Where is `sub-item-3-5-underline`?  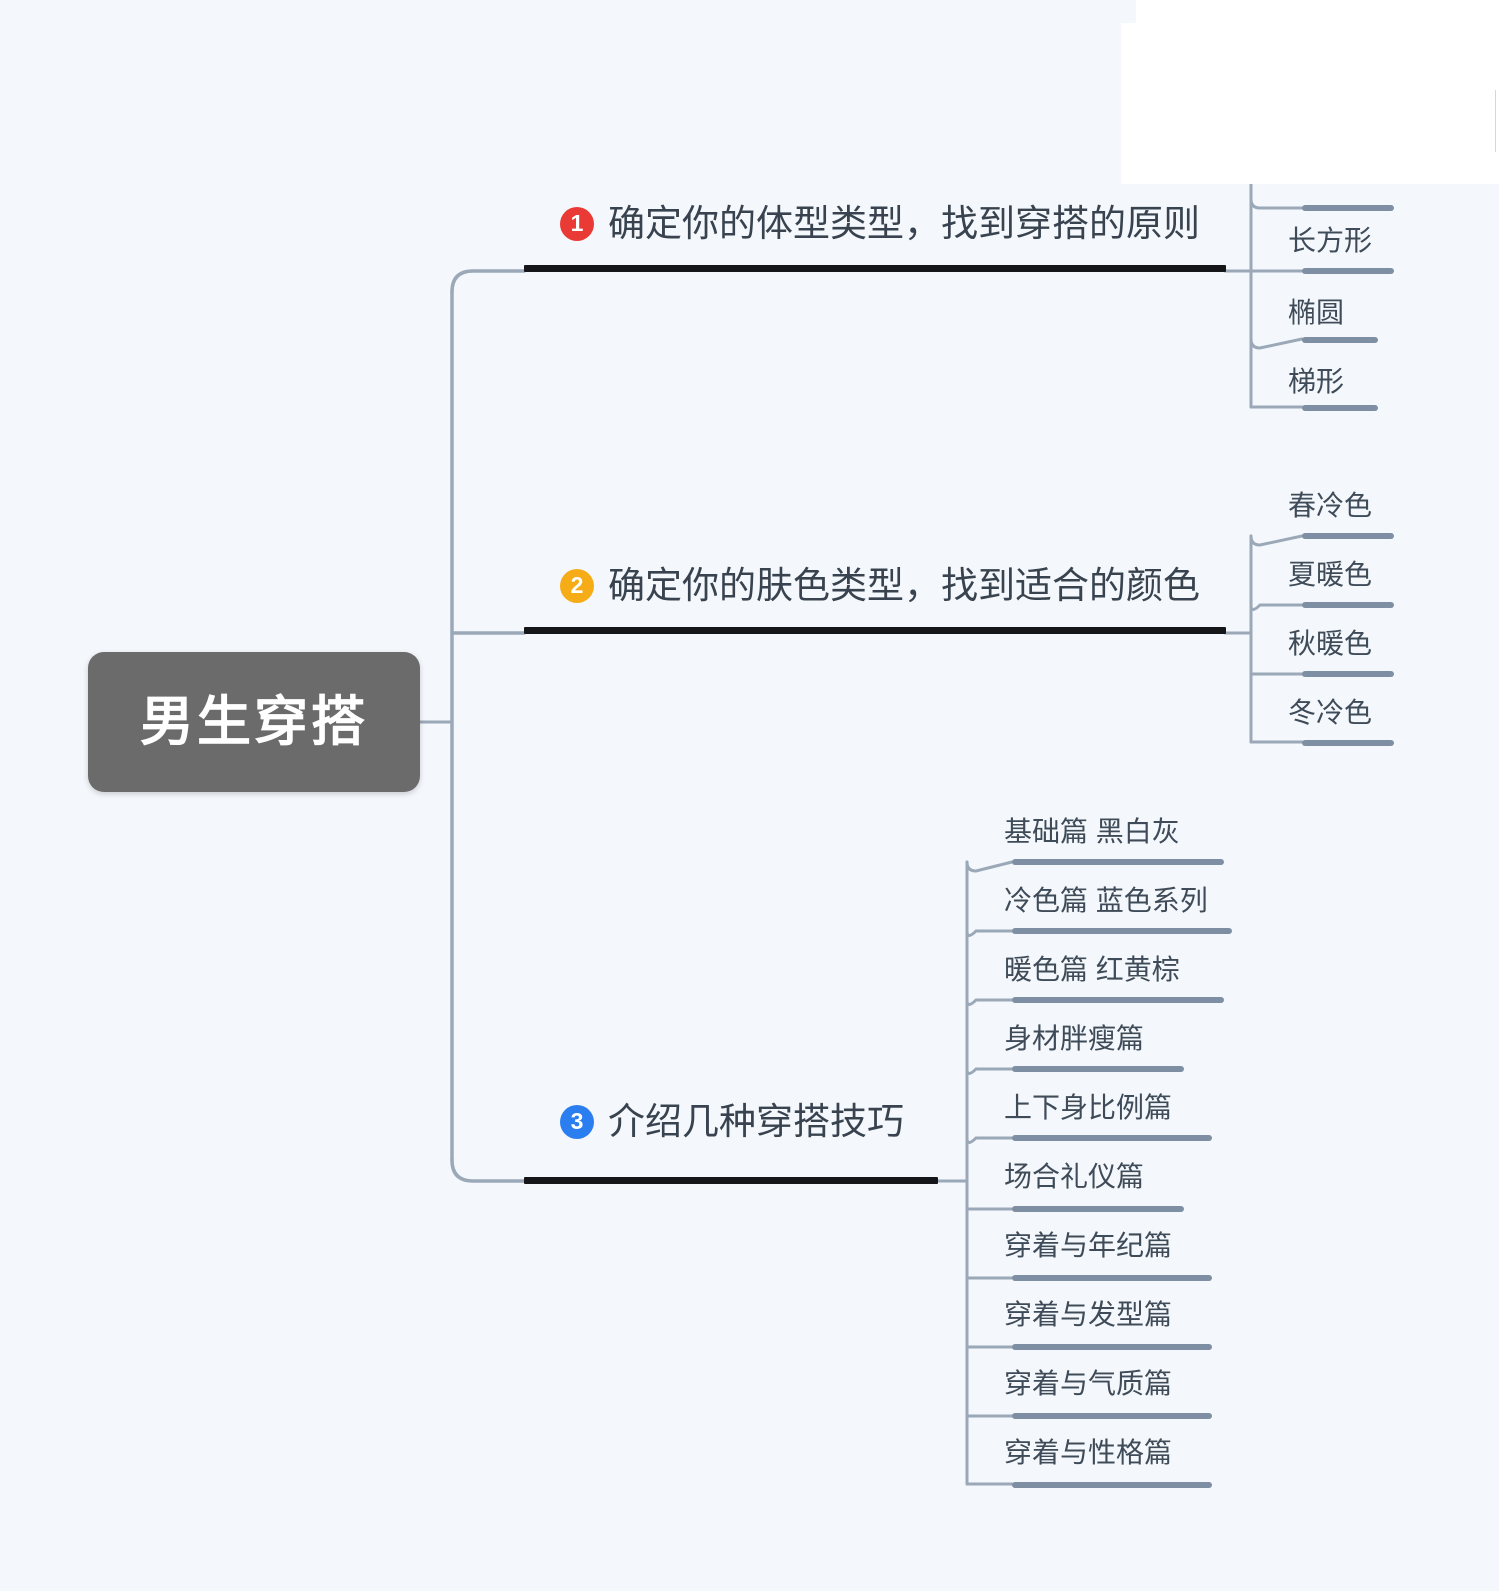
sub-item-3-5-underline is located at coordinates (1112, 1138).